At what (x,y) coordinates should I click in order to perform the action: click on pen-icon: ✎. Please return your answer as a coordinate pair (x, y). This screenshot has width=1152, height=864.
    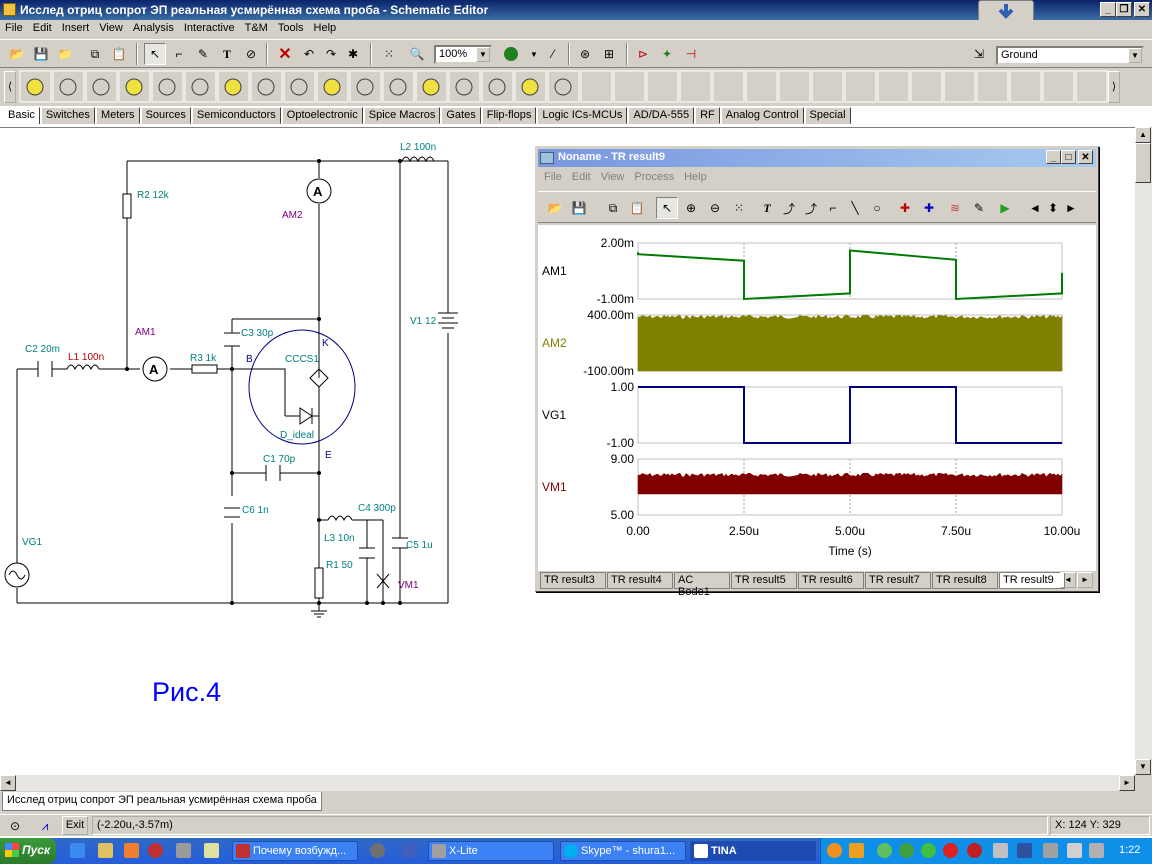
    Looking at the image, I should click on (203, 54).